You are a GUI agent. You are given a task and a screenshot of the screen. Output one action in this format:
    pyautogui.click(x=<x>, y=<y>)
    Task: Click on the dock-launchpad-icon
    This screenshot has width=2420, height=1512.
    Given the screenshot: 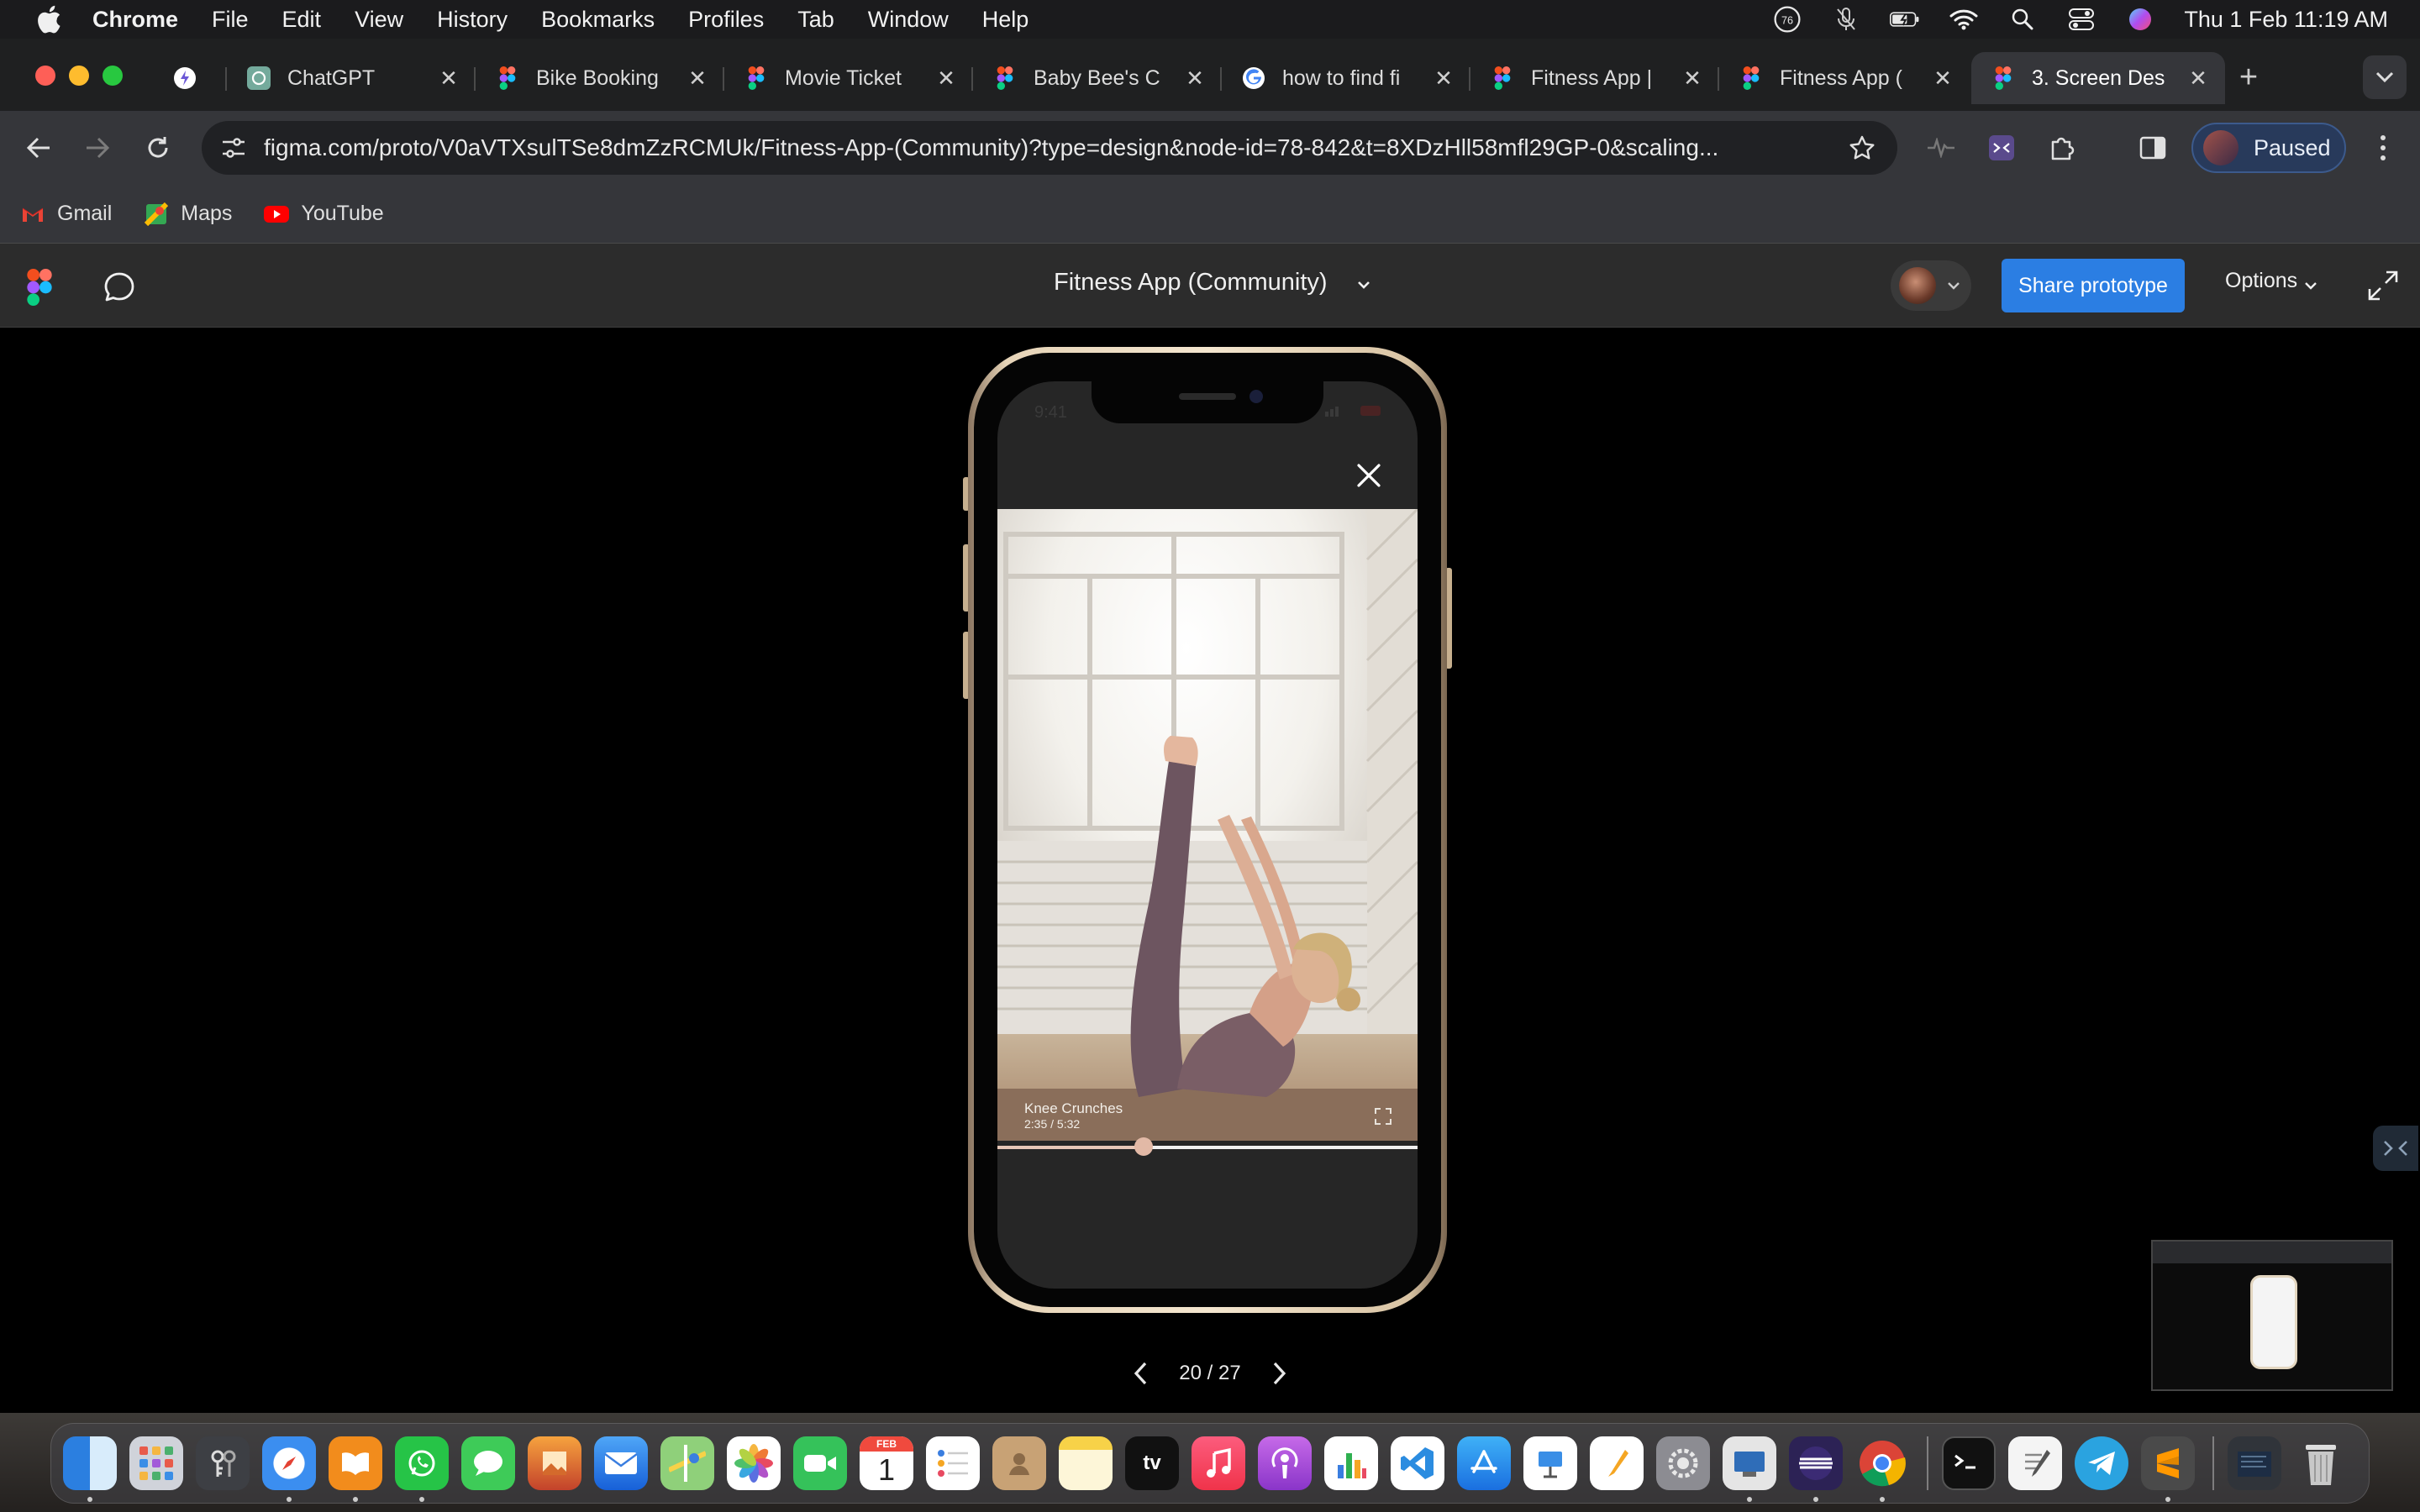 What is the action you would take?
    pyautogui.click(x=156, y=1463)
    